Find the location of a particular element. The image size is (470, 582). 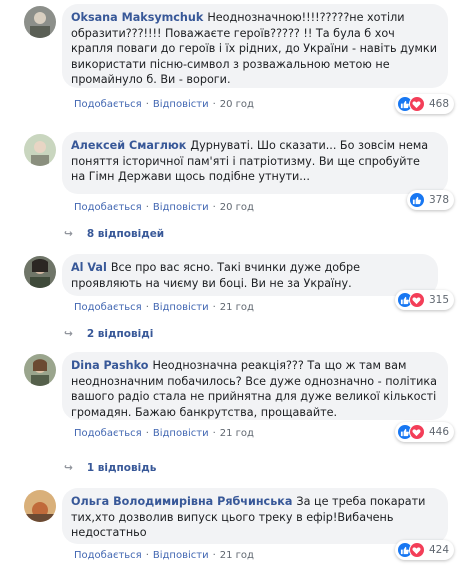

reaction-summary: 378 is located at coordinates (430, 200).